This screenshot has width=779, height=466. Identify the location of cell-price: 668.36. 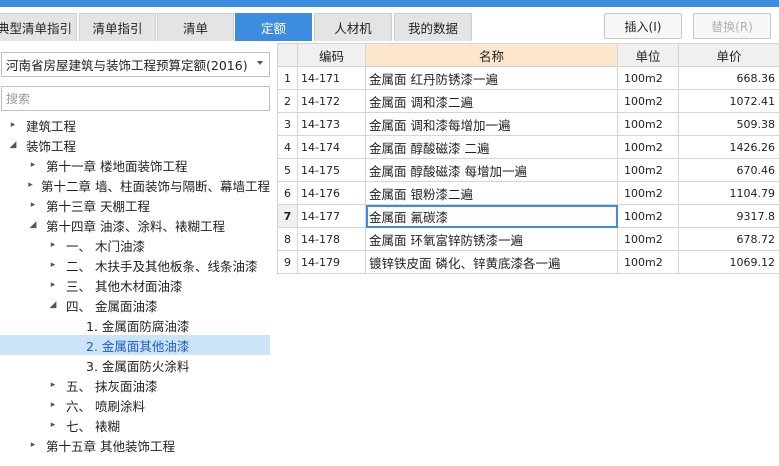
(728, 78).